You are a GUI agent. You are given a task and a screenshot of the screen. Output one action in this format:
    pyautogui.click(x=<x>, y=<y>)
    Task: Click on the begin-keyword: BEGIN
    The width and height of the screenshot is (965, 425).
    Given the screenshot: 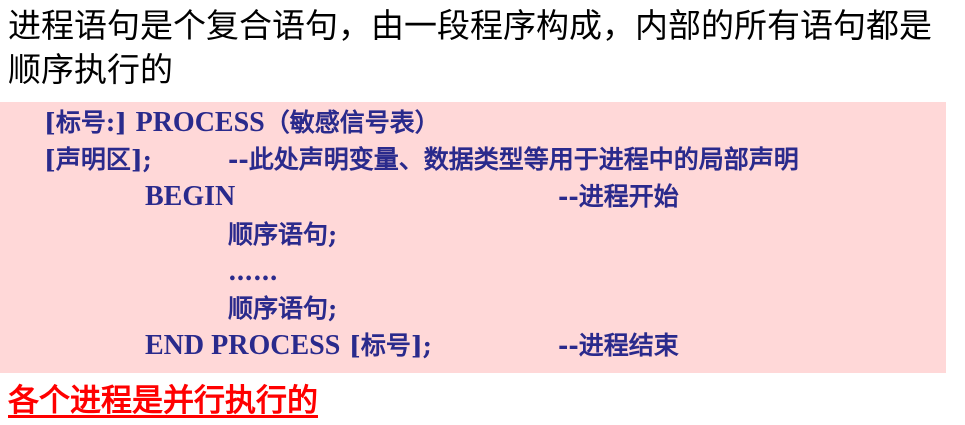 What is the action you would take?
    pyautogui.click(x=190, y=196)
    